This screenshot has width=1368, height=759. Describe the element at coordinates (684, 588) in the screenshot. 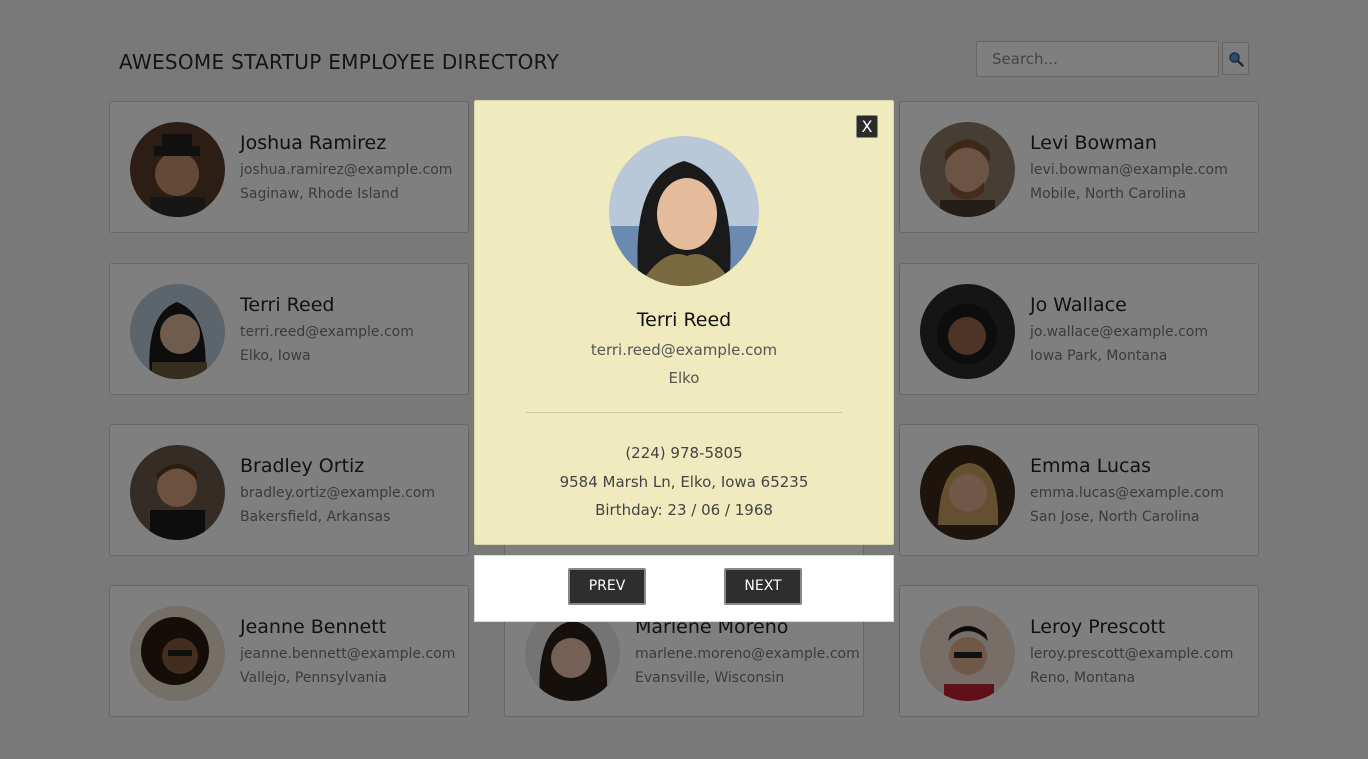

I see `modal-nav-bar: PREV NEXT` at that location.